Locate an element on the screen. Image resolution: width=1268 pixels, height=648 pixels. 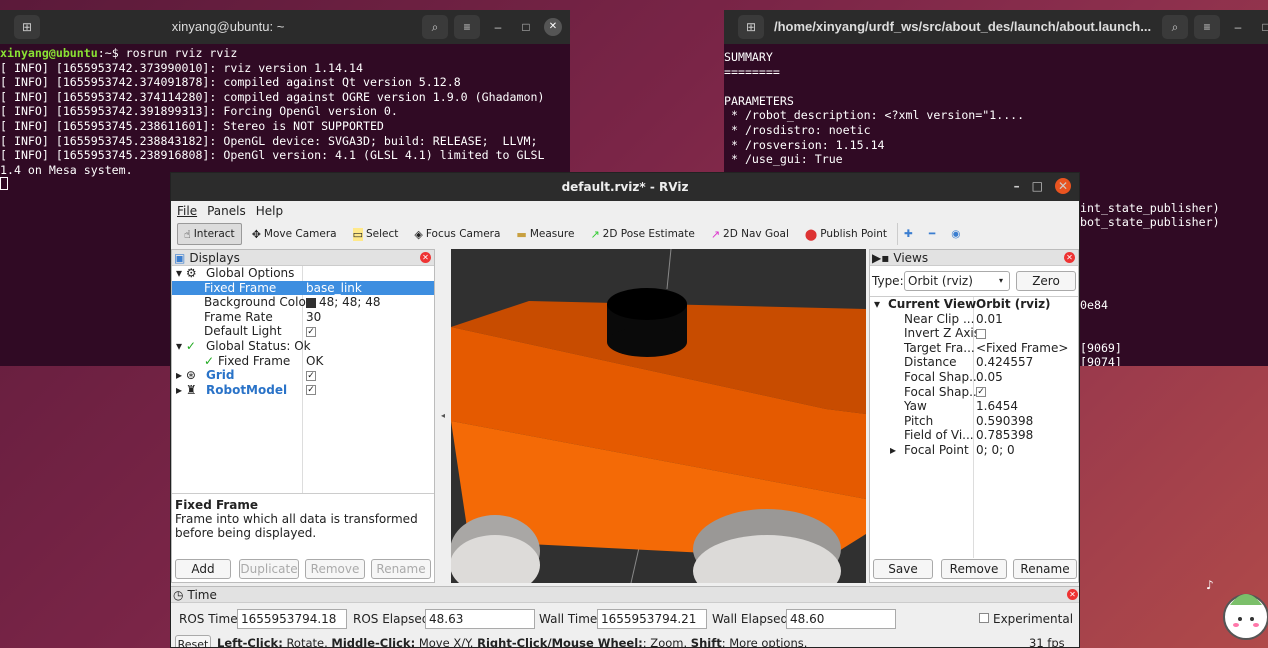
tree-label: Pitch is located at coordinates (919, 420).